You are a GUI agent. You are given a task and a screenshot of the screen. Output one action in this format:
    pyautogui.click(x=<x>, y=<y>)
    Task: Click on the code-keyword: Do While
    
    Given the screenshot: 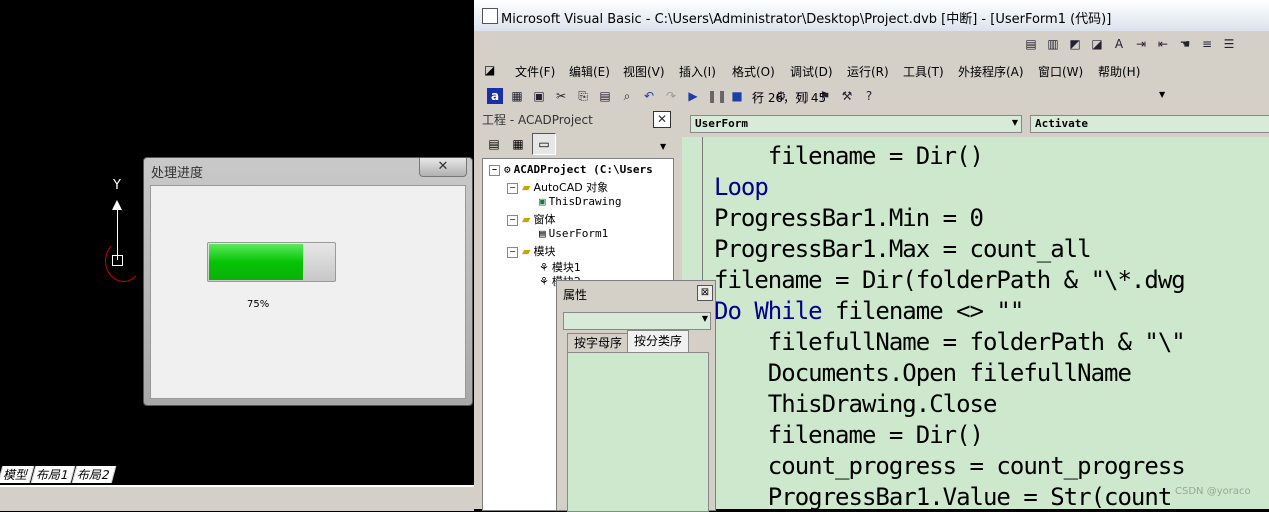 What is the action you would take?
    pyautogui.click(x=768, y=311)
    